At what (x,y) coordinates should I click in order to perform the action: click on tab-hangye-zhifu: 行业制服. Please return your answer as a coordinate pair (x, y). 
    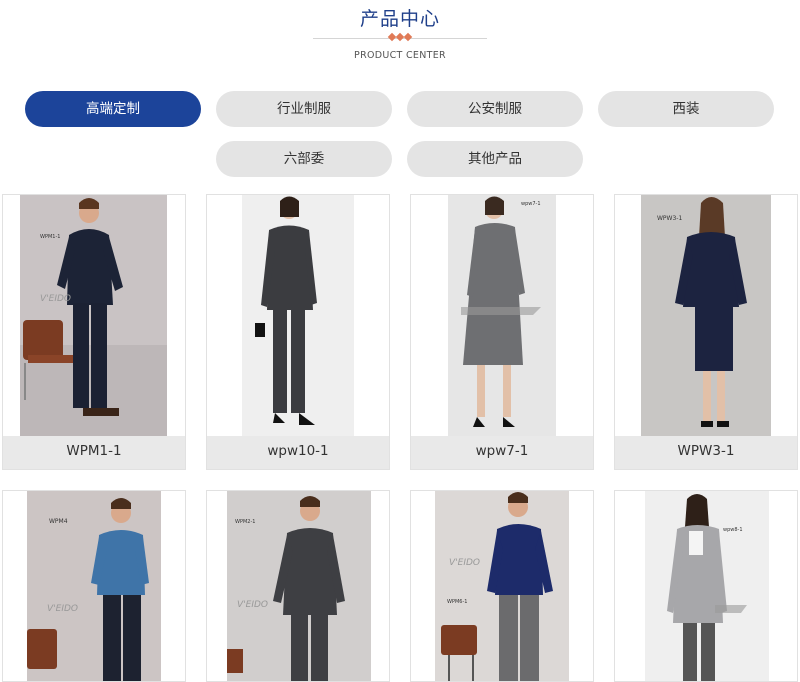
    Looking at the image, I should click on (304, 109).